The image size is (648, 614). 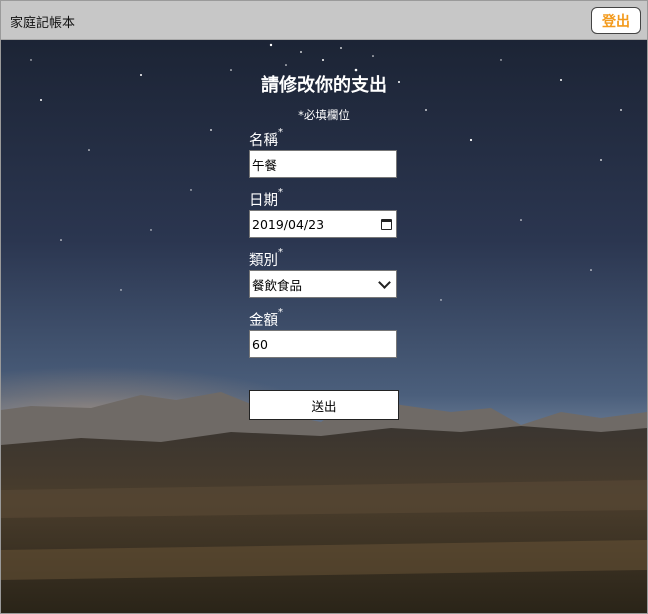 I want to click on amount-label: 金額*, so click(x=266, y=318).